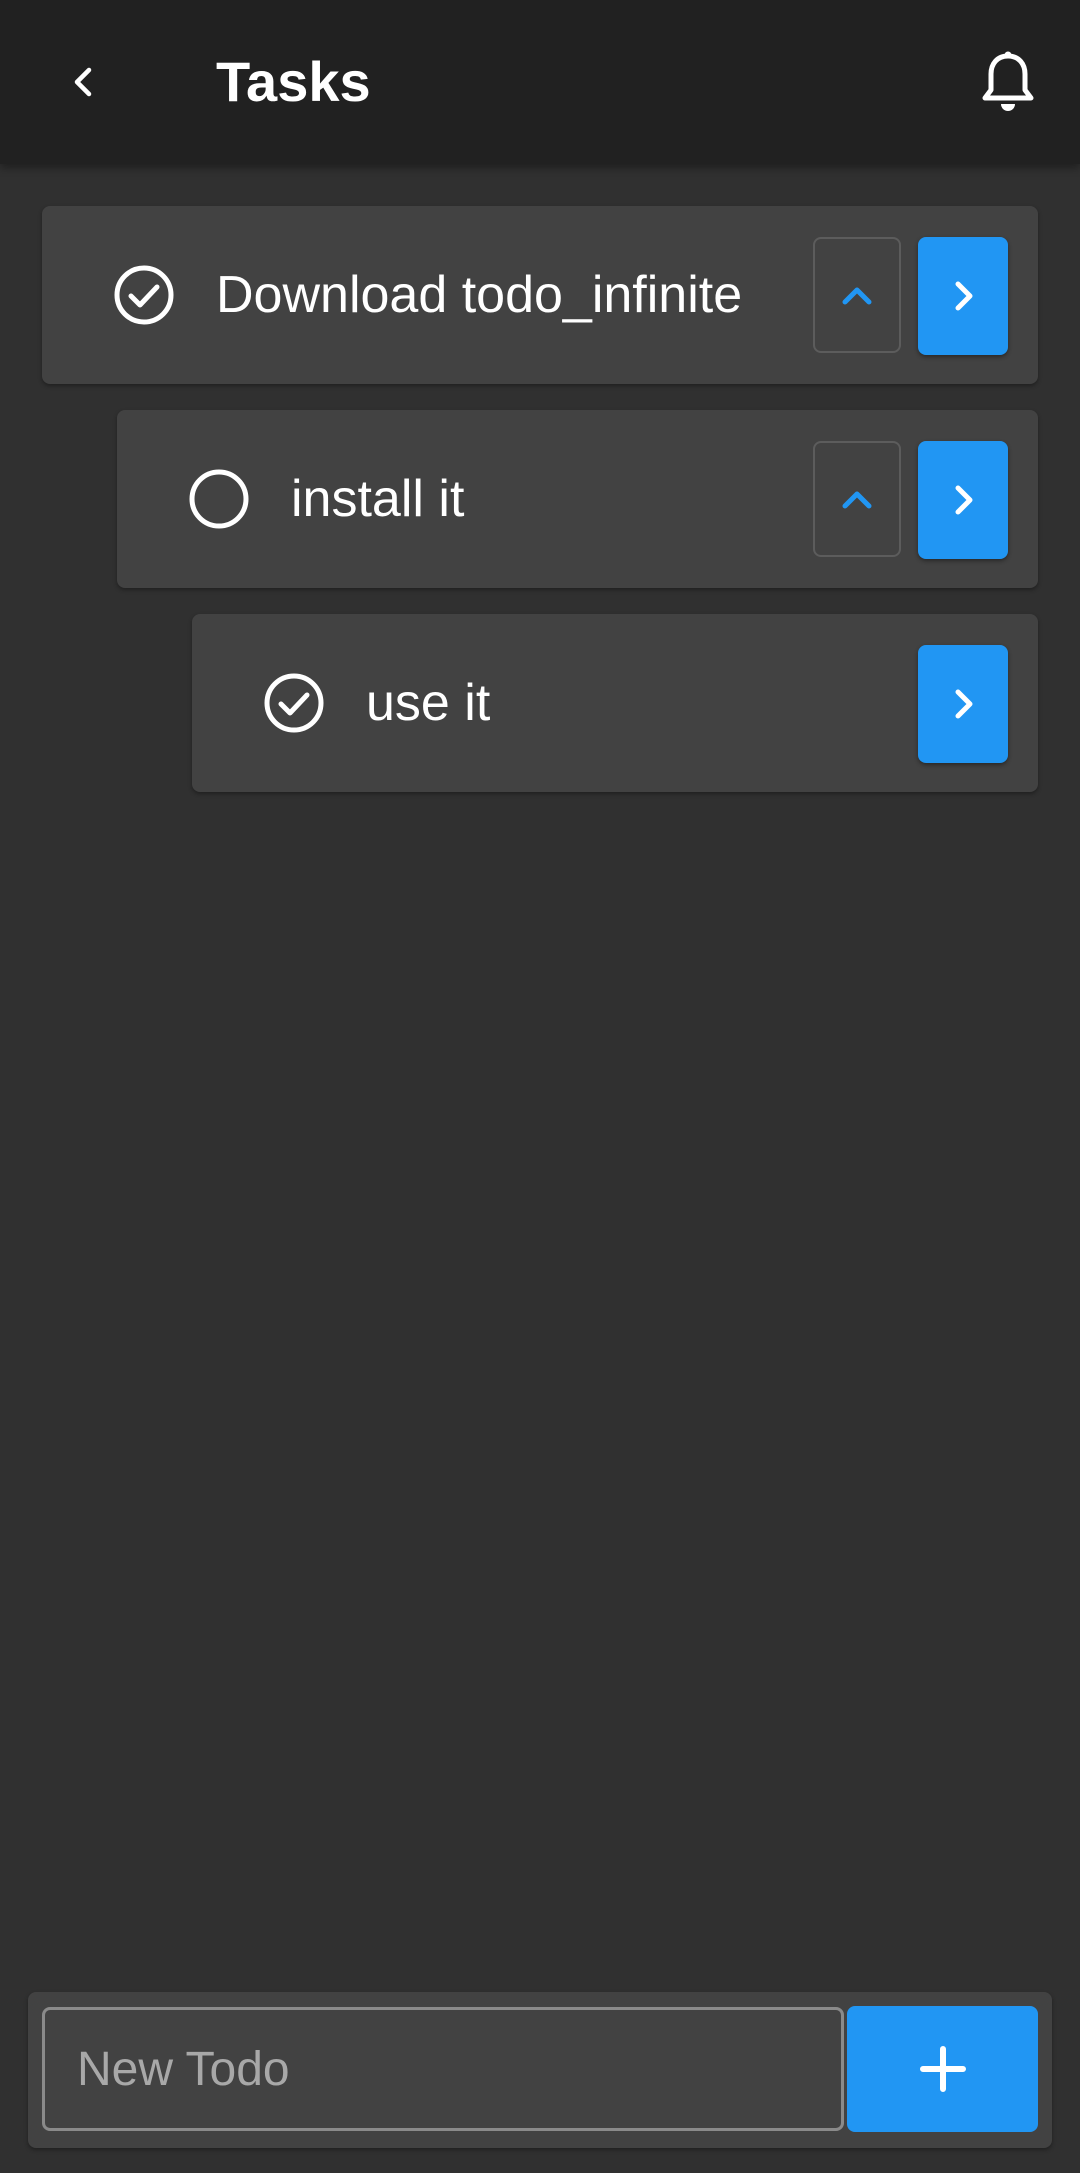 This screenshot has width=1080, height=2173. I want to click on new-todo-input, so click(443, 2069).